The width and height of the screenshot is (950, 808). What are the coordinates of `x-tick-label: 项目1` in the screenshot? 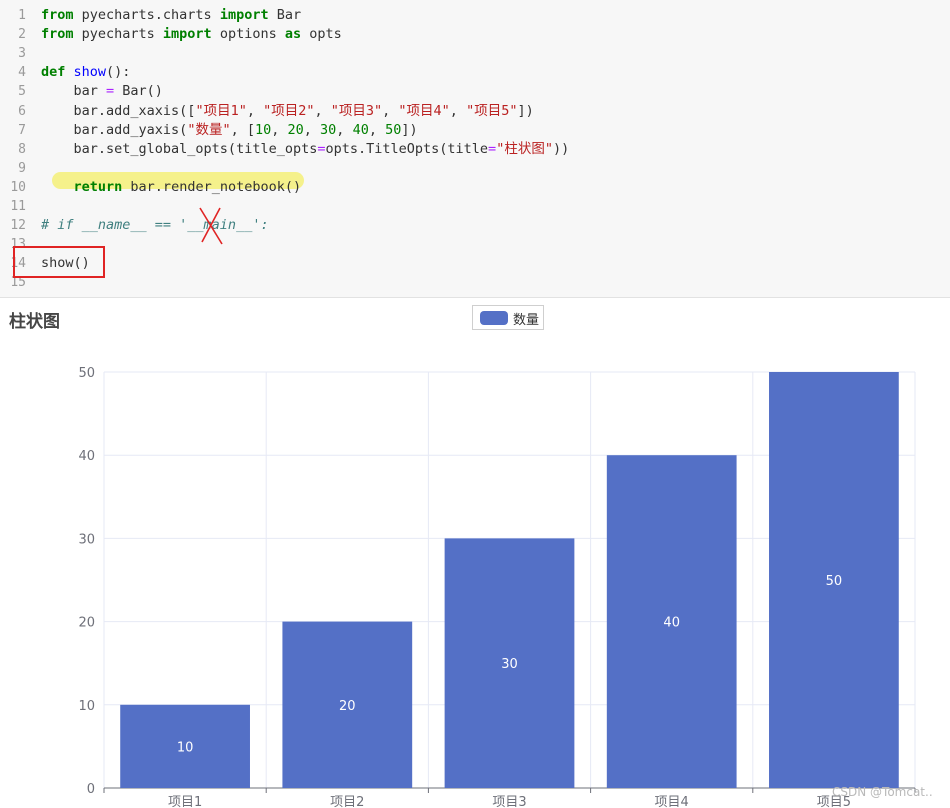 It's located at (185, 801).